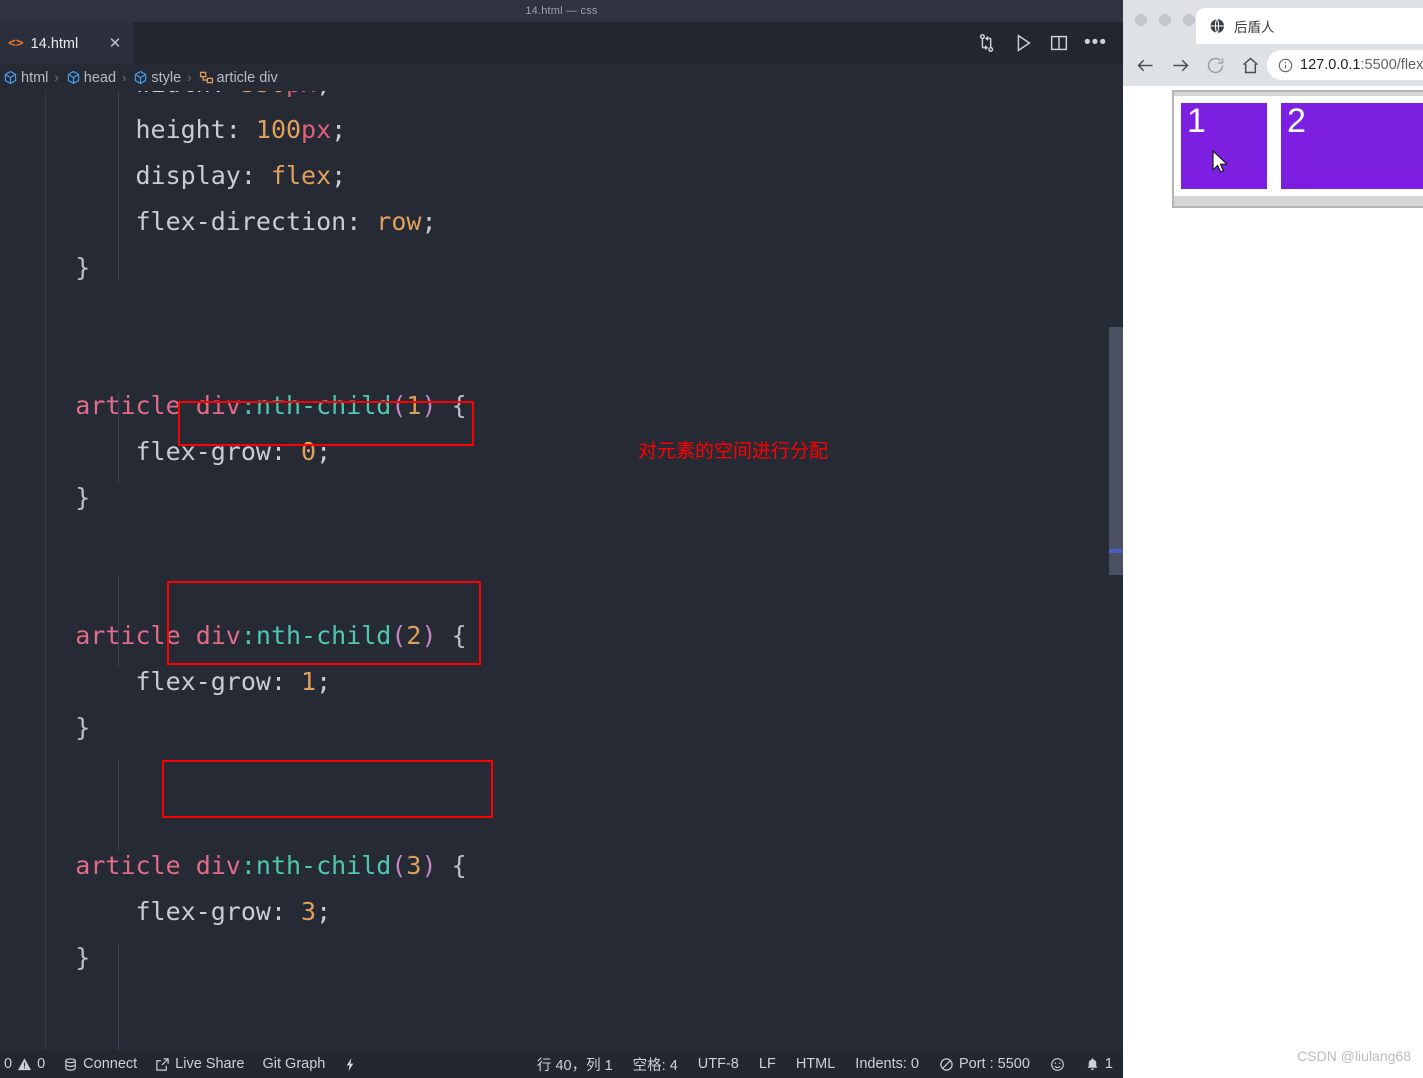 The image size is (1423, 1078). I want to click on forward-button, so click(1180, 65).